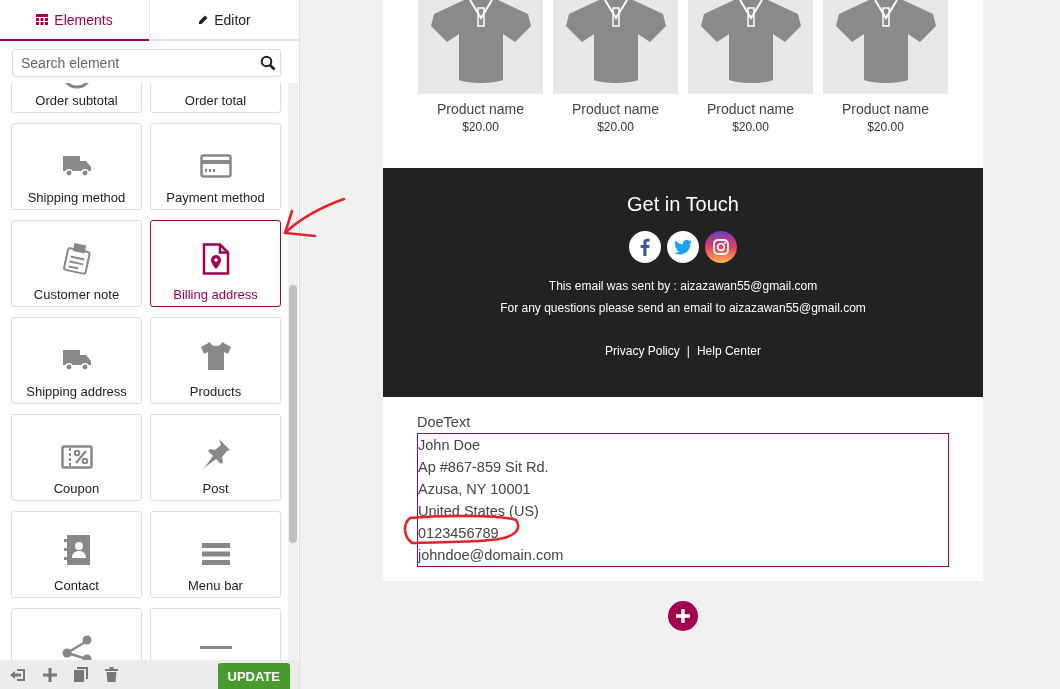 The width and height of the screenshot is (1060, 689). What do you see at coordinates (642, 351) in the screenshot?
I see `footer-link: Privacy Policy` at bounding box center [642, 351].